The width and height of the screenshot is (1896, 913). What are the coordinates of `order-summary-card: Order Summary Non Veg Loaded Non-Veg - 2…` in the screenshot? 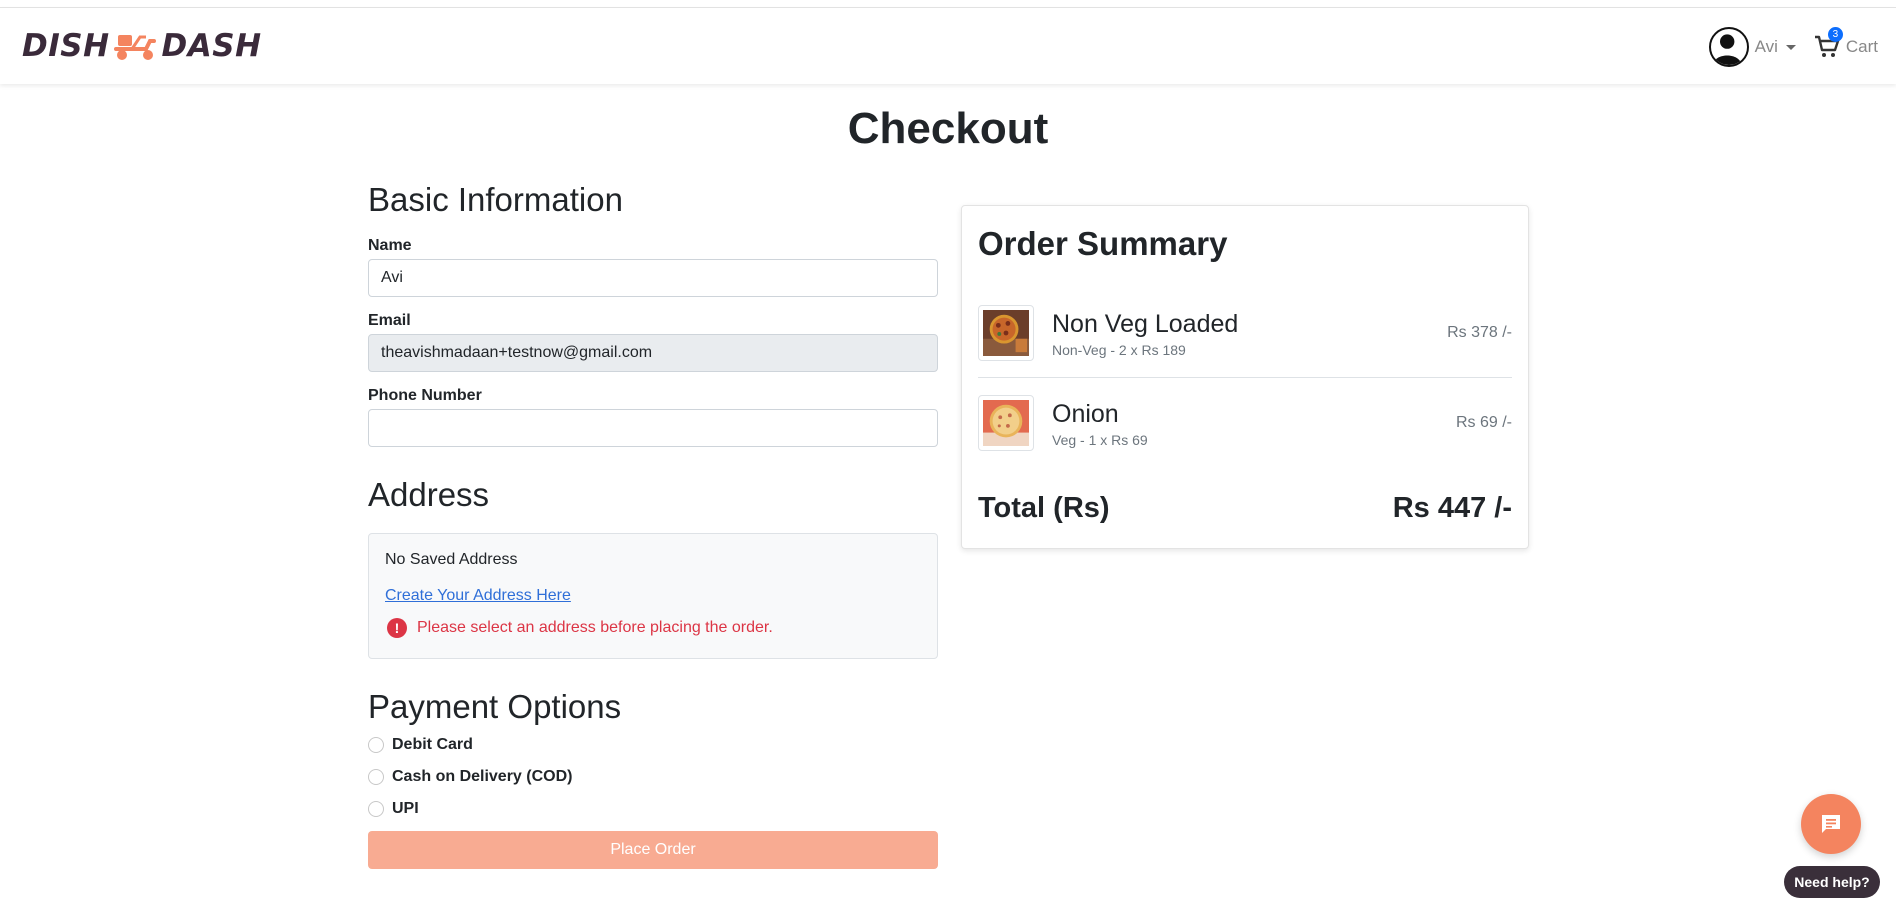 It's located at (1245, 377).